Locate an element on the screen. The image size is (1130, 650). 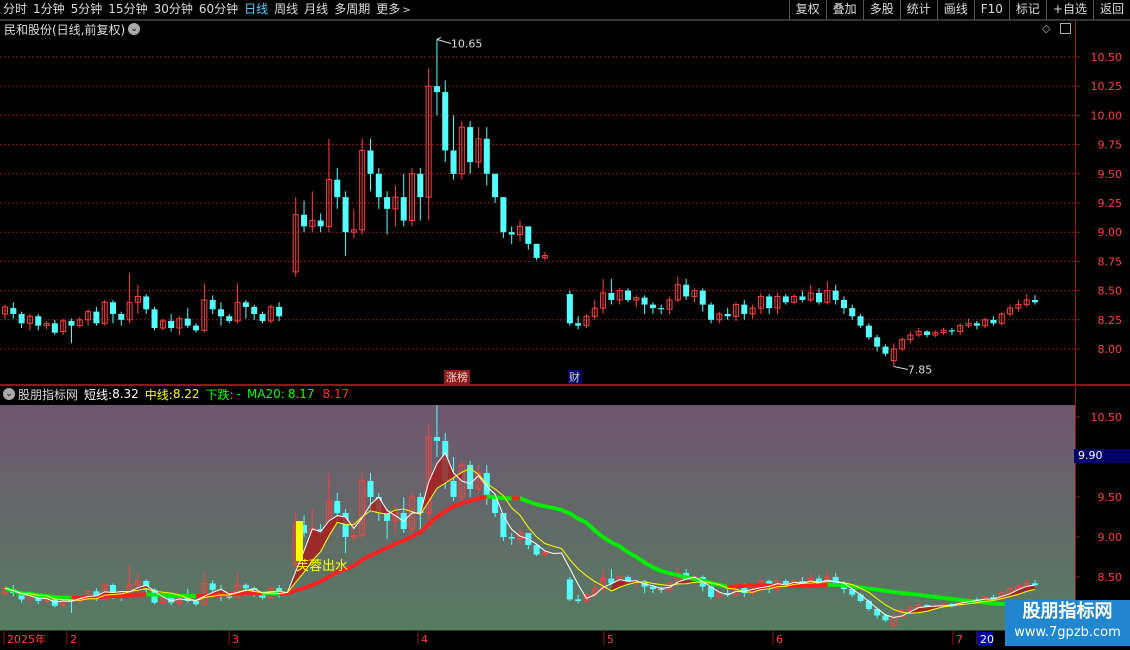
tab-5min: 5分钟 is located at coordinates (87, 10).